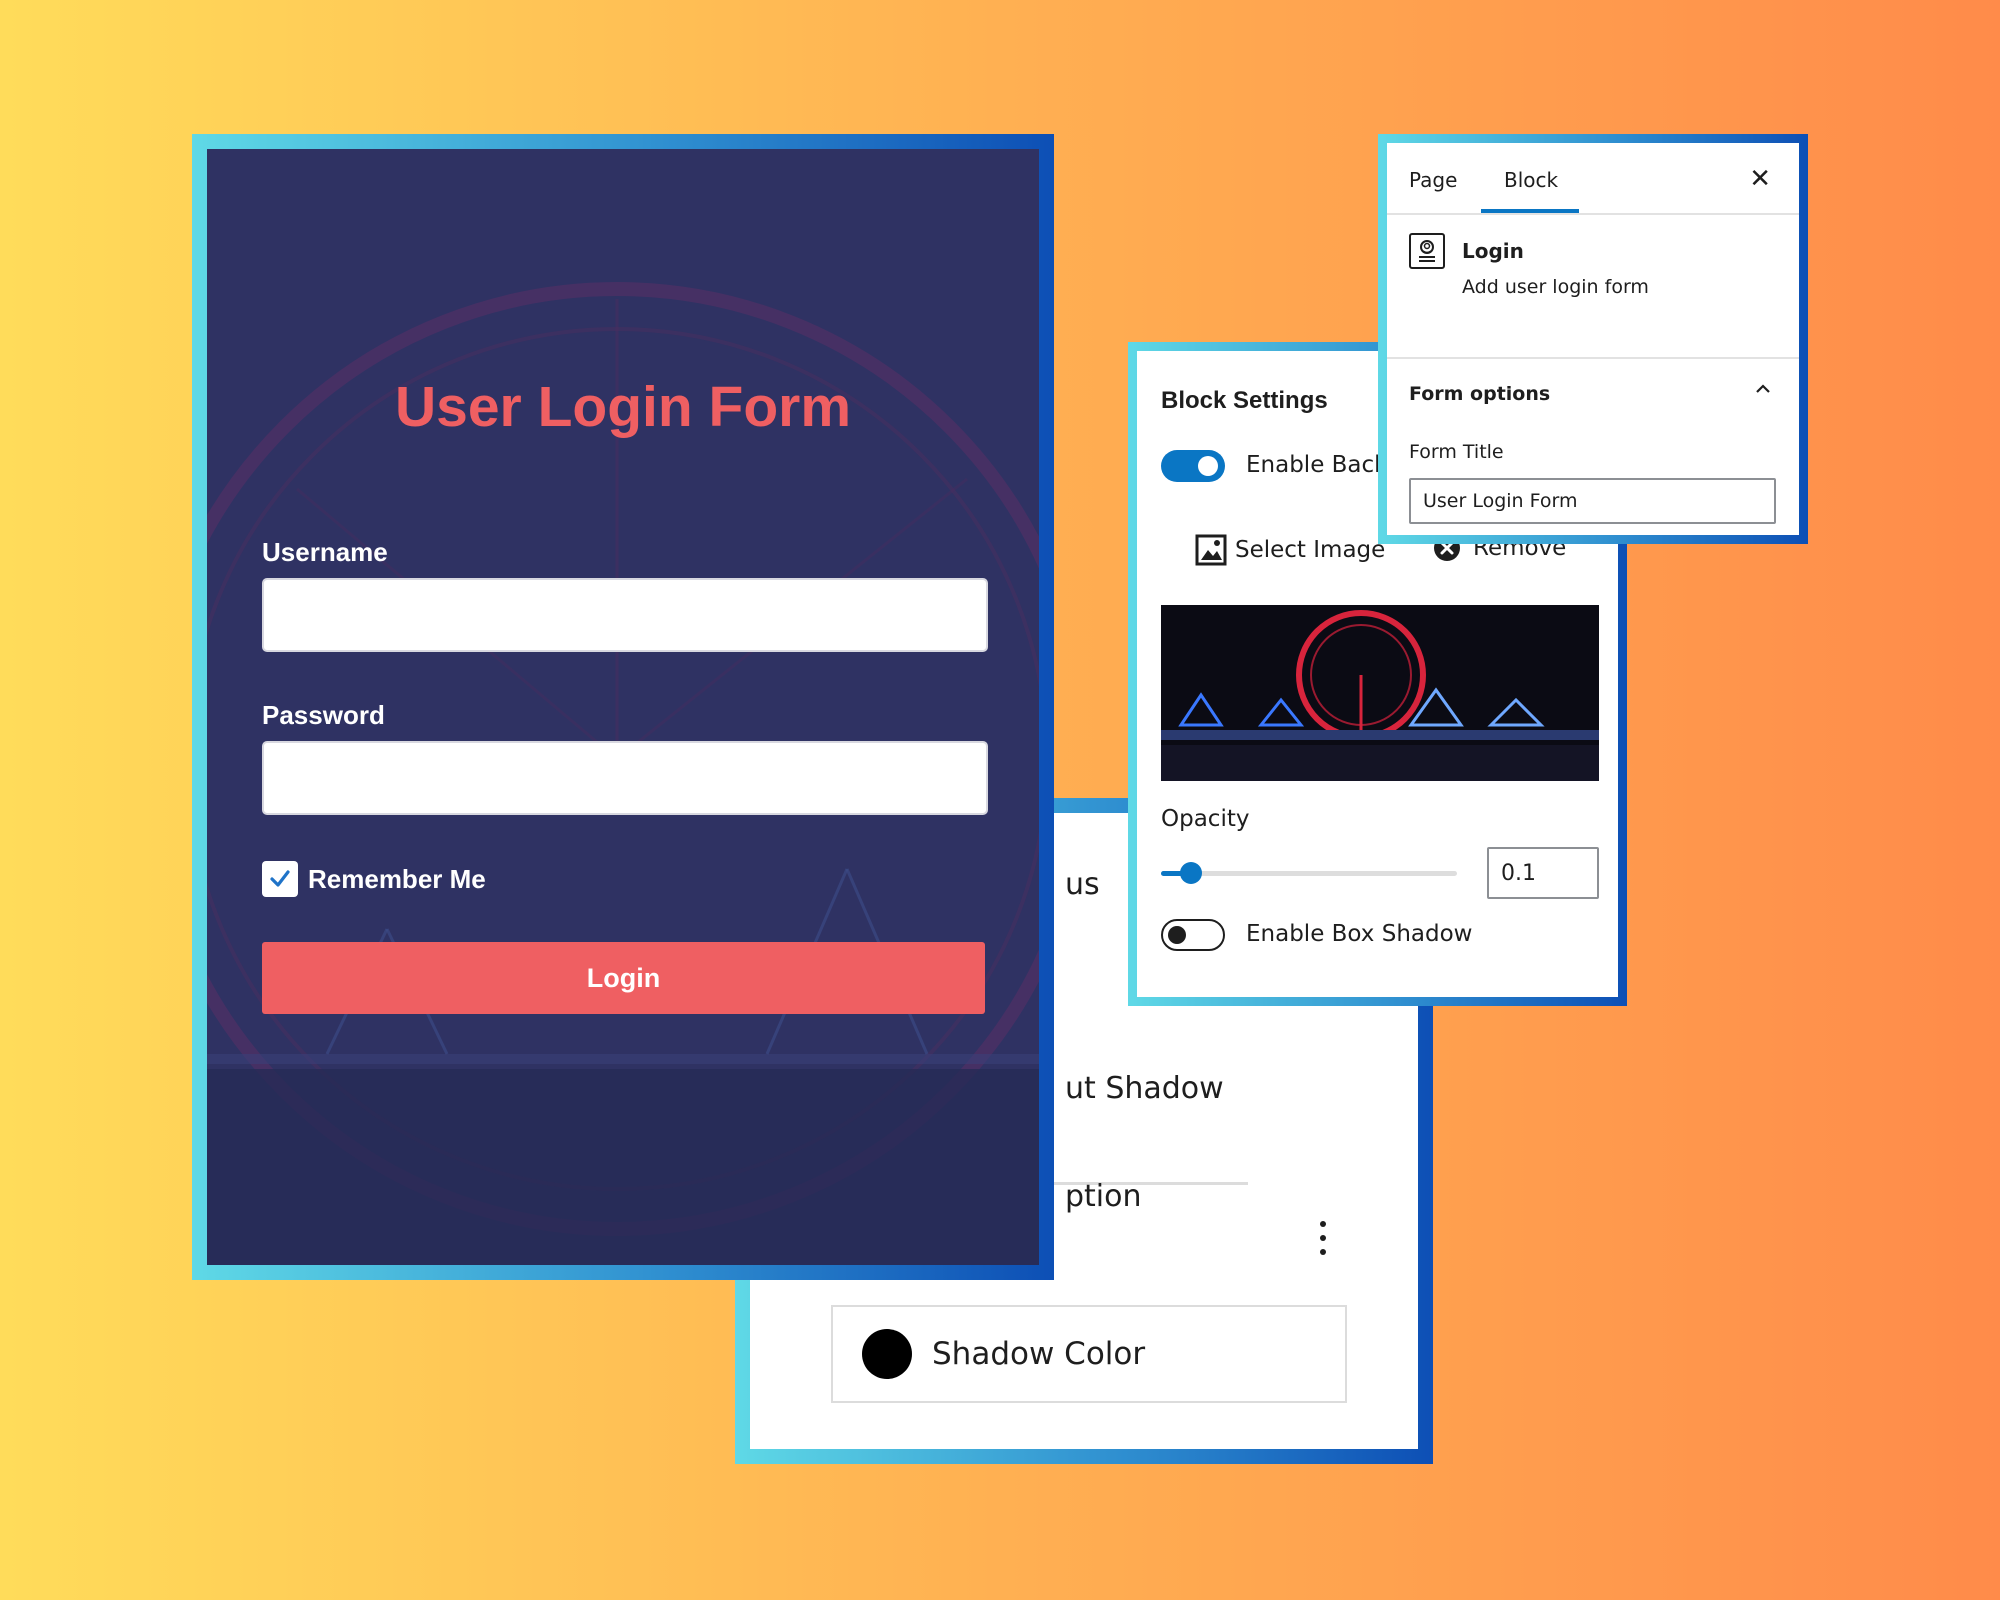 This screenshot has height=1600, width=2000. I want to click on form-options-toggle: Form options, so click(1479, 394).